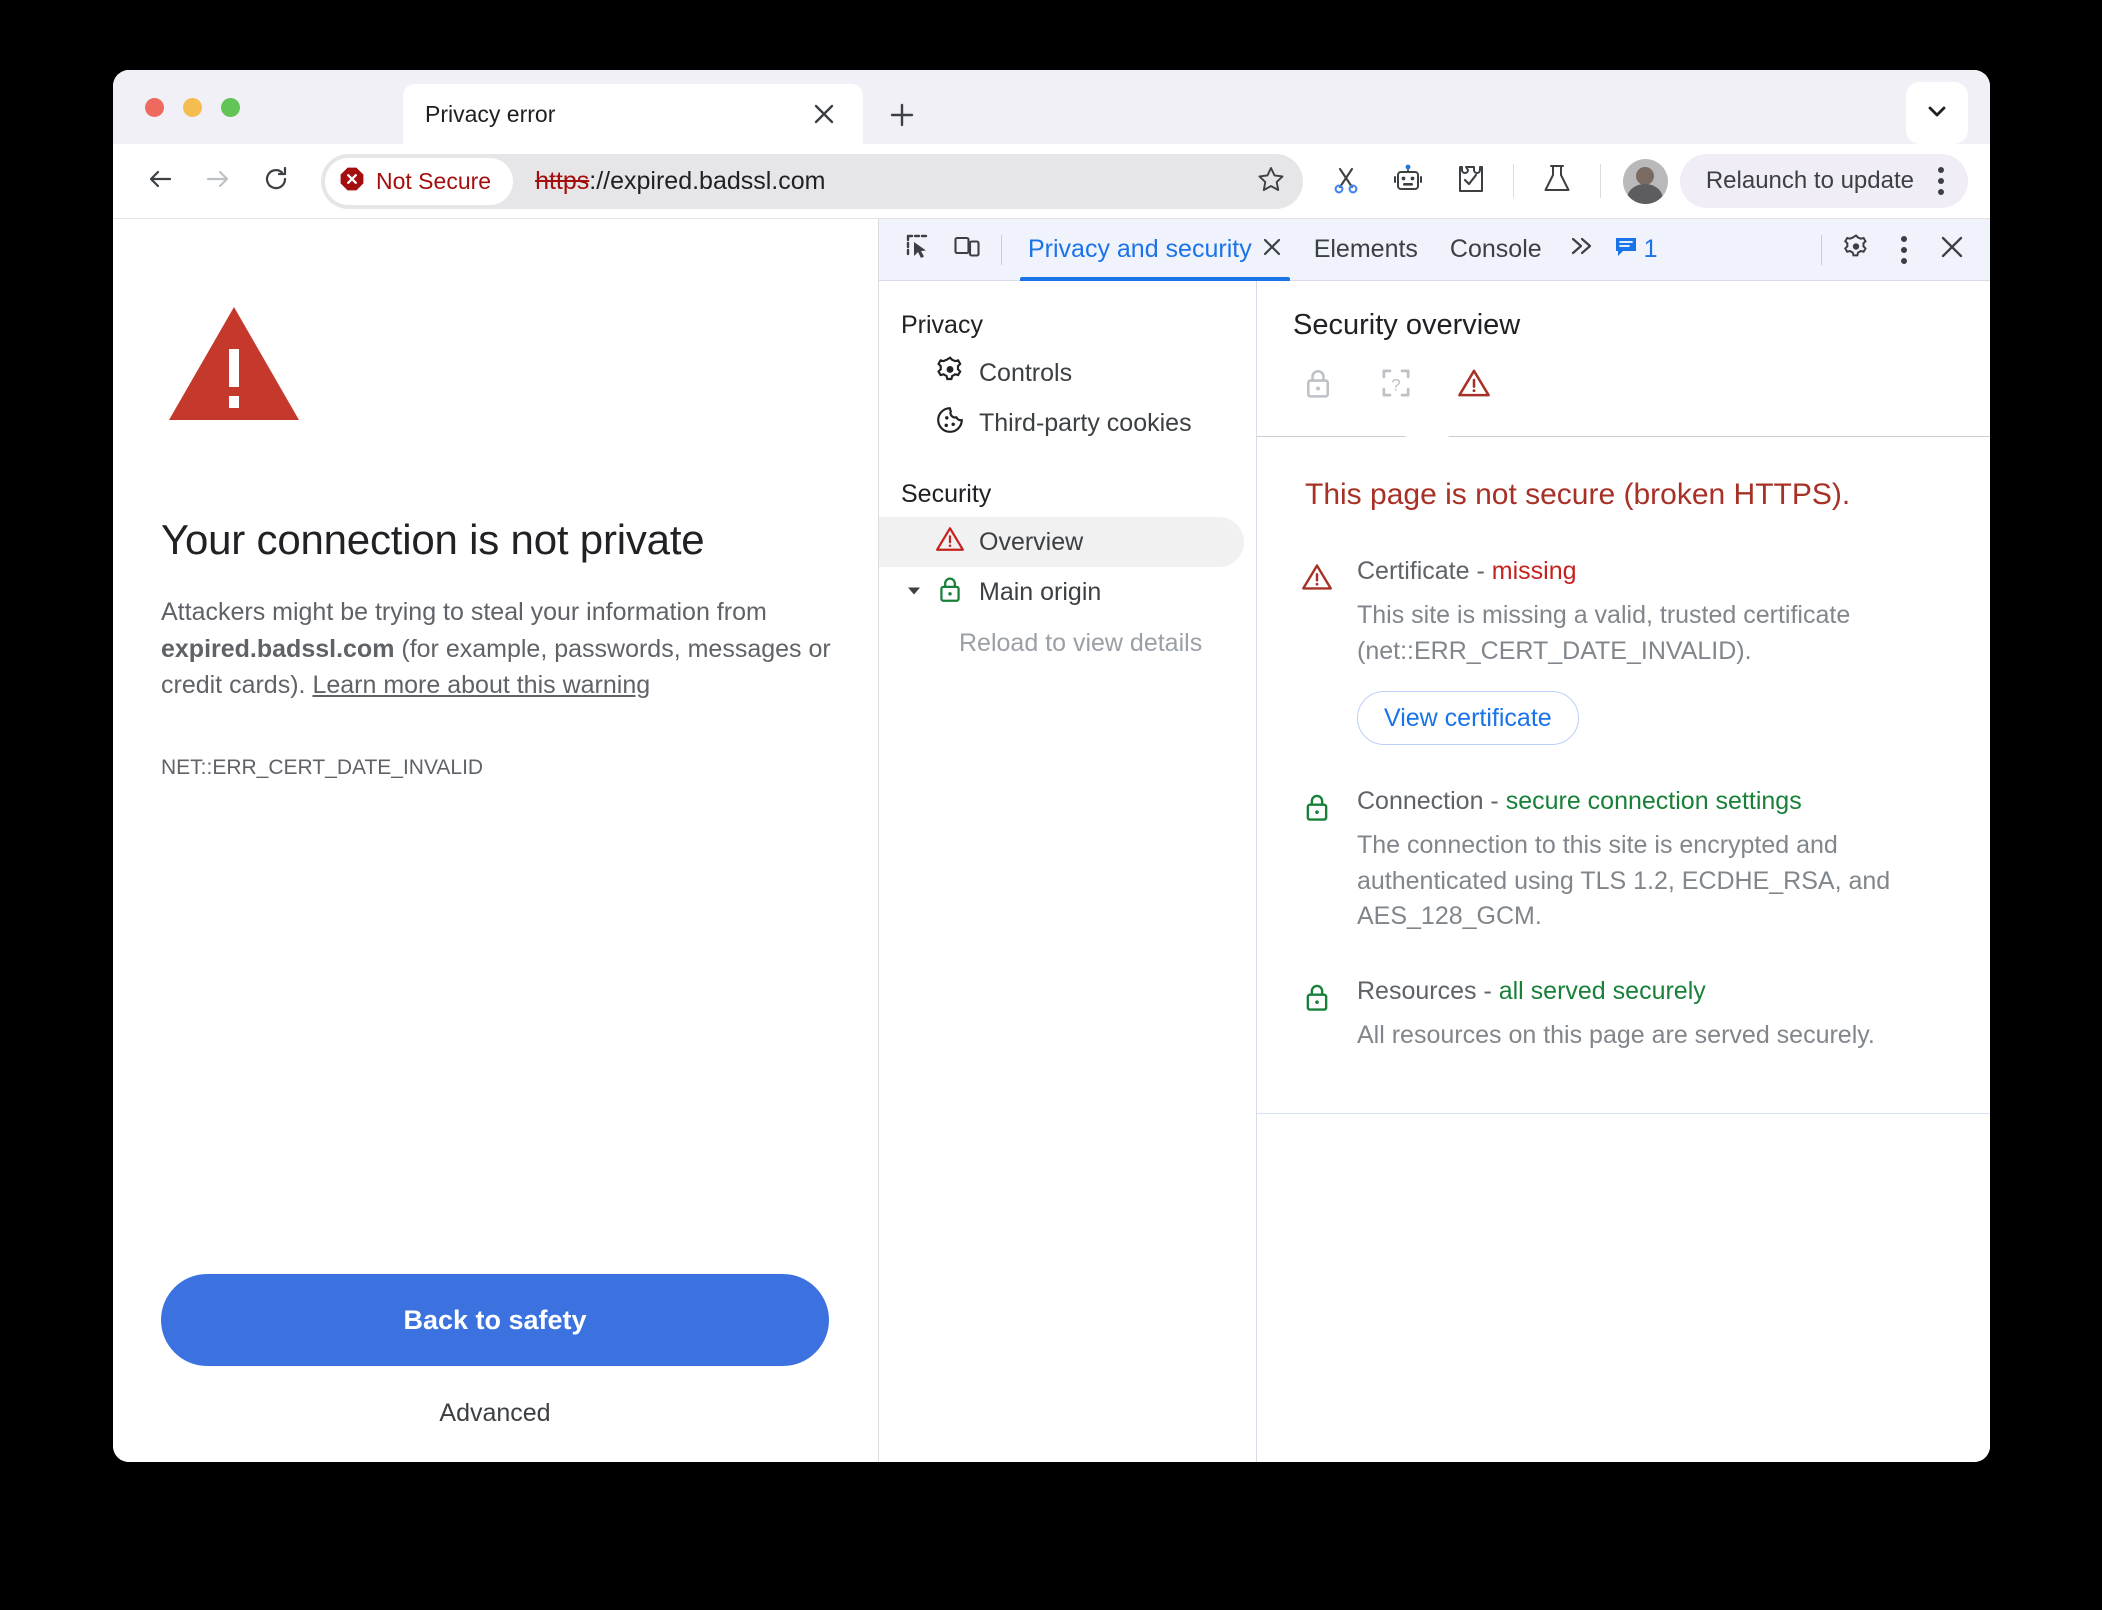 This screenshot has width=2102, height=1610. What do you see at coordinates (633, 114) in the screenshot?
I see `browser-tab: Privacy error` at bounding box center [633, 114].